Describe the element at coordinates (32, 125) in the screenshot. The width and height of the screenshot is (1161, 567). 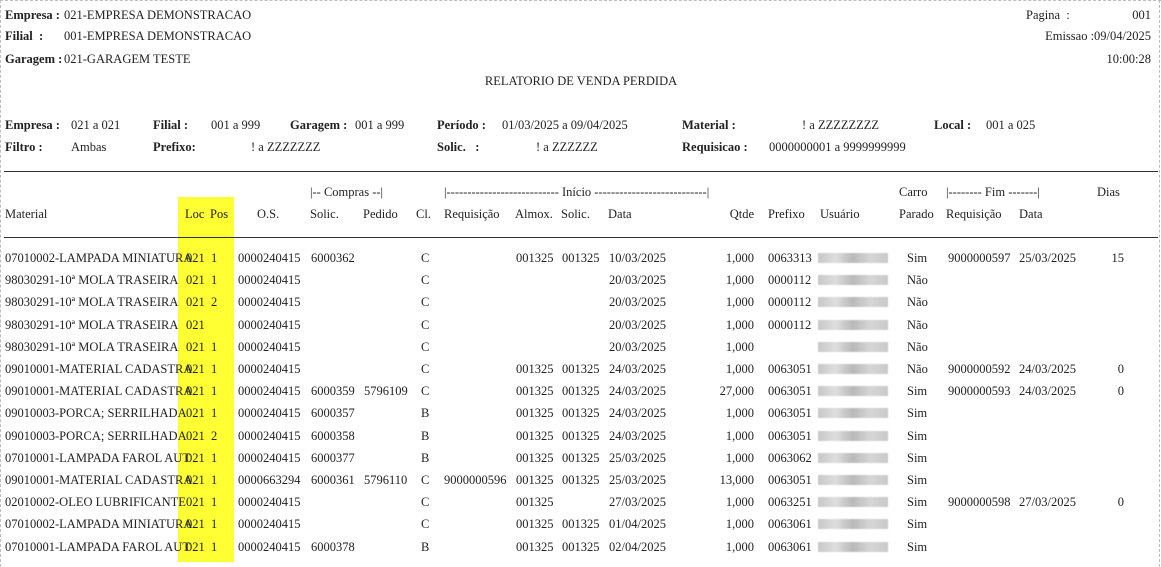
I see `filter-empresa-label: Empresa :` at that location.